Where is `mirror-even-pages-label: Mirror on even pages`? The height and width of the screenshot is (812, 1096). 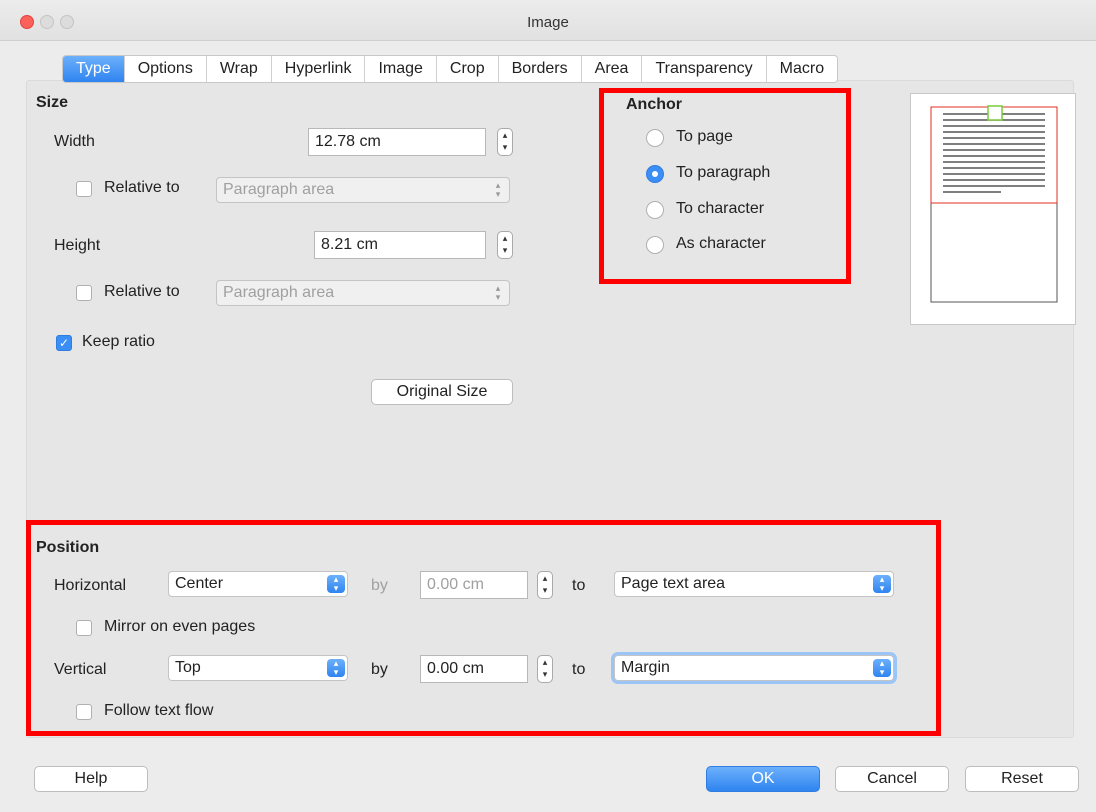
mirror-even-pages-label: Mirror on even pages is located at coordinates (180, 626).